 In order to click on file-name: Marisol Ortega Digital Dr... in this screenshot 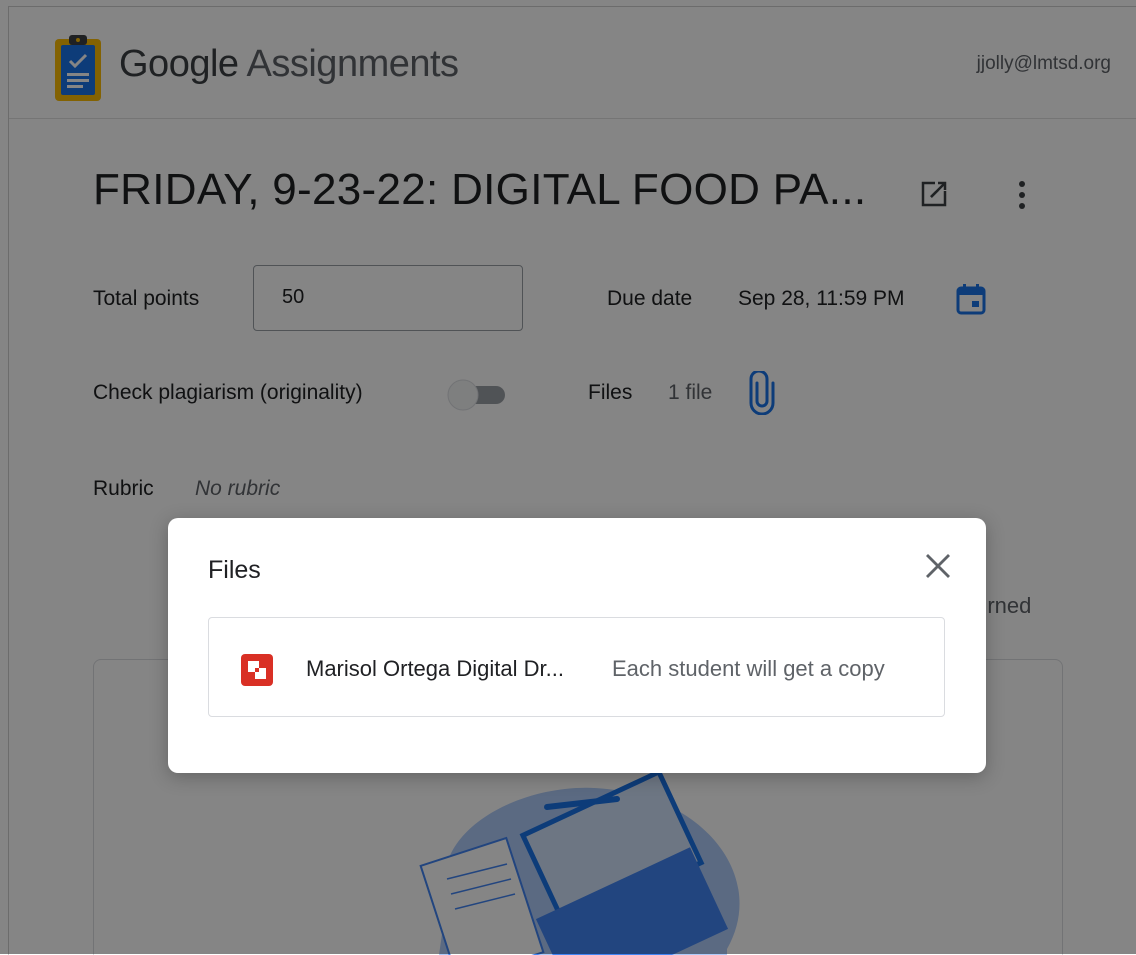, I will do `click(435, 668)`.